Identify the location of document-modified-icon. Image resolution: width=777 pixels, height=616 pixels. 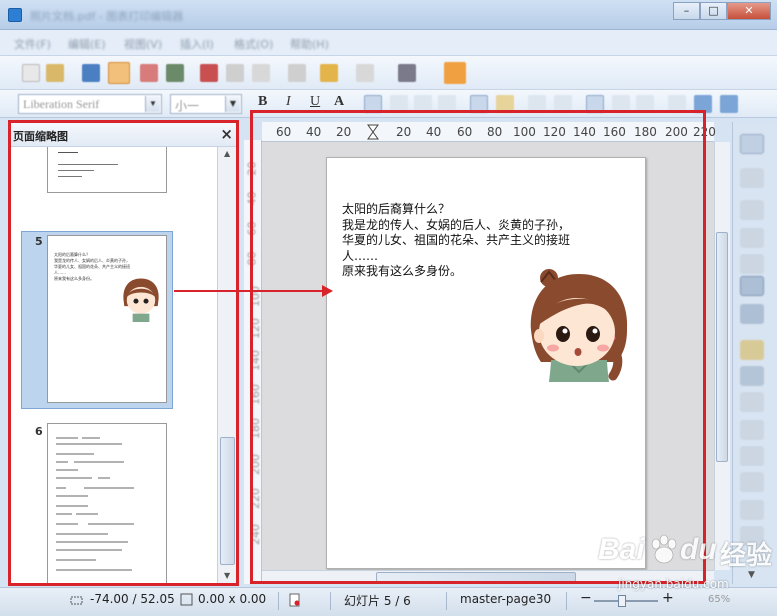
(295, 600).